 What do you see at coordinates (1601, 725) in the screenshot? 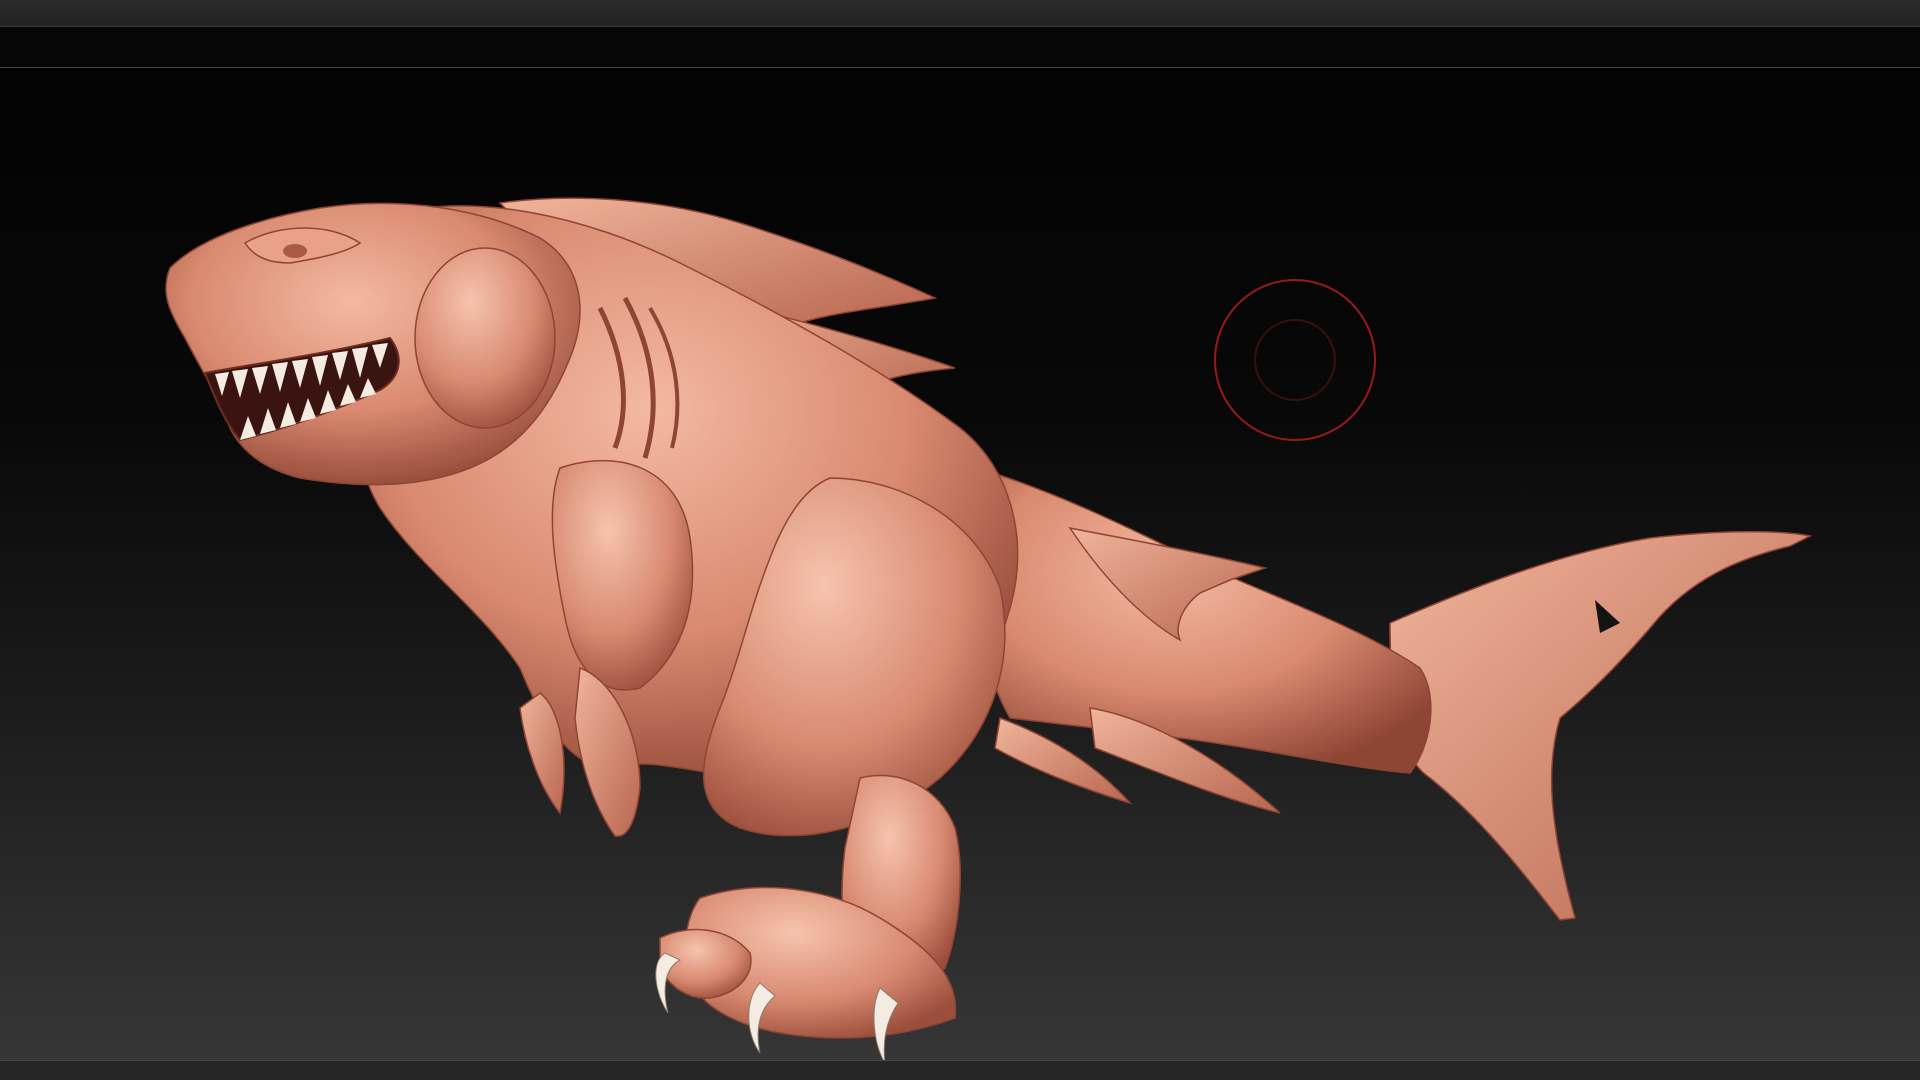
I see `tail-fin` at bounding box center [1601, 725].